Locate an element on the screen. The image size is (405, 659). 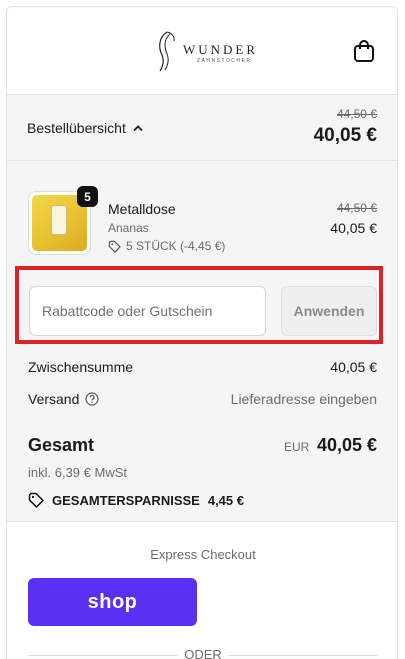
order-summary-toggle-bar: Bestellübersicht 44,50 € 40,05 € is located at coordinates (202, 128).